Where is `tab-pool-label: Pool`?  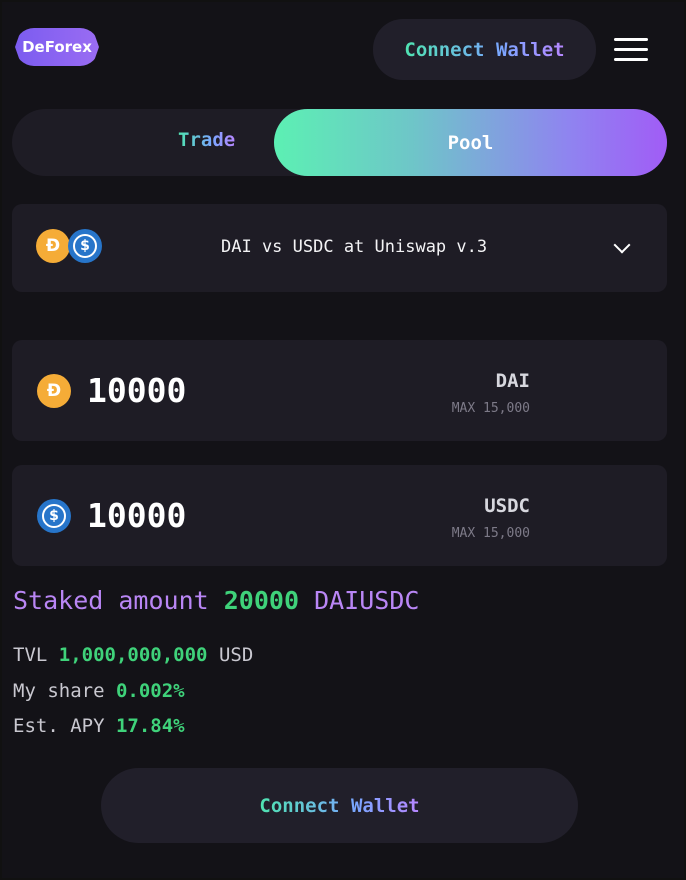
tab-pool-label: Pool is located at coordinates (470, 142).